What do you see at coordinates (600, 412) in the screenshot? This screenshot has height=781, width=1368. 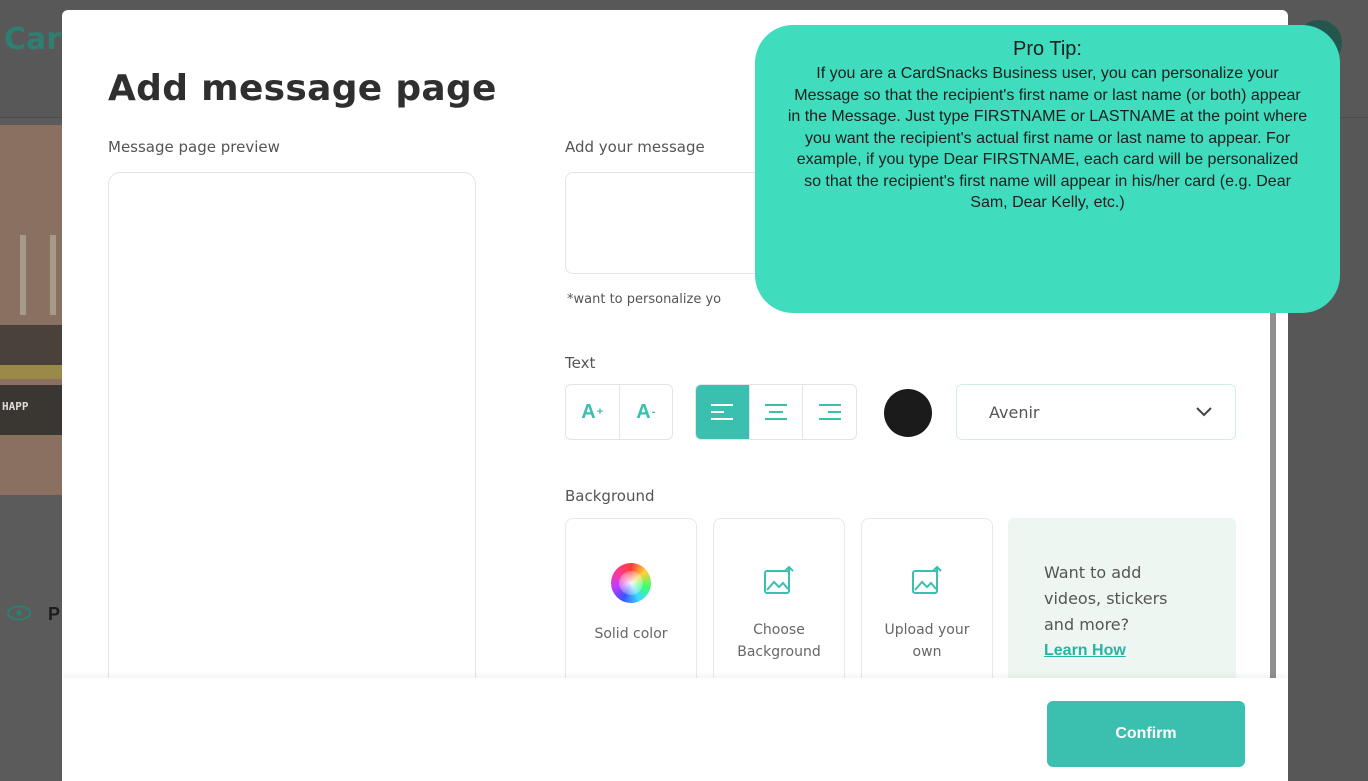 I see `increase-font-size-sup: +` at bounding box center [600, 412].